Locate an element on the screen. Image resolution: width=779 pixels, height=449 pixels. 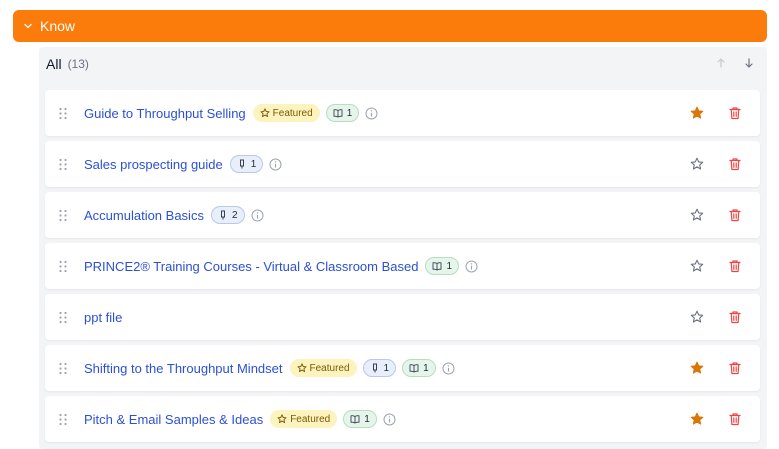
item-title-row: Guide to Throughput Selling Featured 1 is located at coordinates (231, 113).